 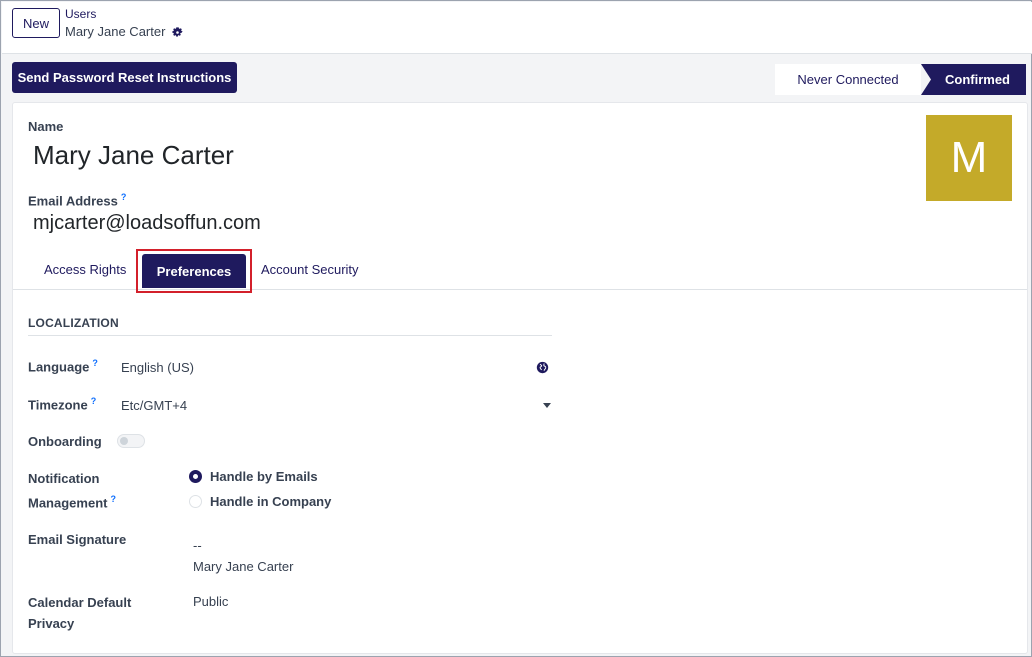 I want to click on tab-account-security: Account Security, so click(x=310, y=269).